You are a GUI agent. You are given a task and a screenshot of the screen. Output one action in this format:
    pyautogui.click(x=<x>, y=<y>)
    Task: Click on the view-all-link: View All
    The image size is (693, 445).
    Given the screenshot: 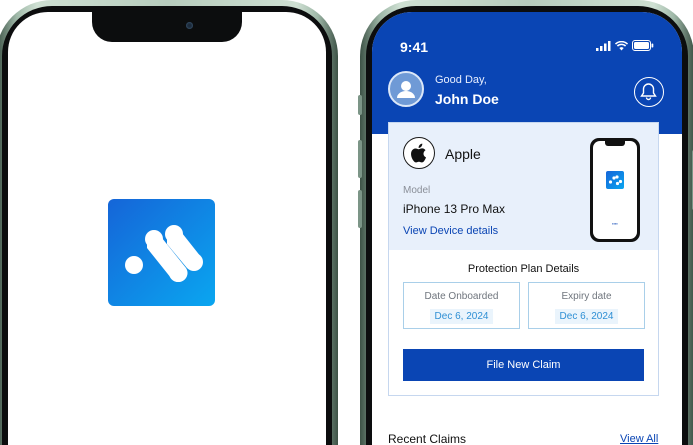 What is the action you would take?
    pyautogui.click(x=639, y=439)
    